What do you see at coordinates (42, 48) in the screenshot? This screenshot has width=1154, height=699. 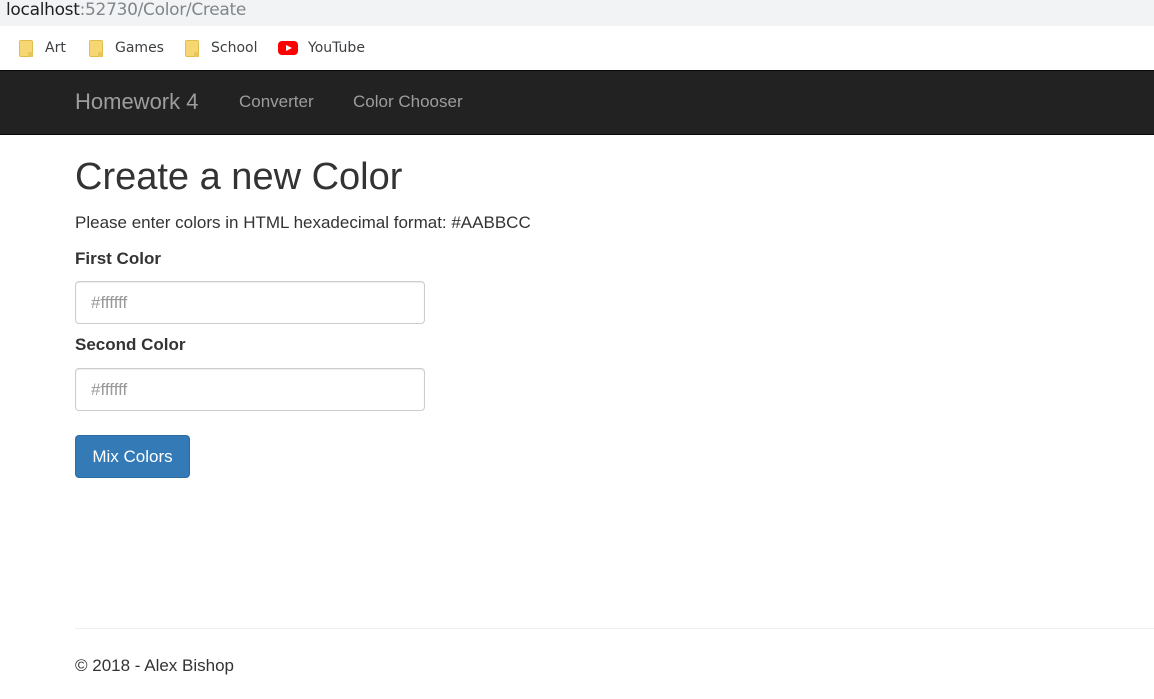 I see `bookmark-art: Art` at bounding box center [42, 48].